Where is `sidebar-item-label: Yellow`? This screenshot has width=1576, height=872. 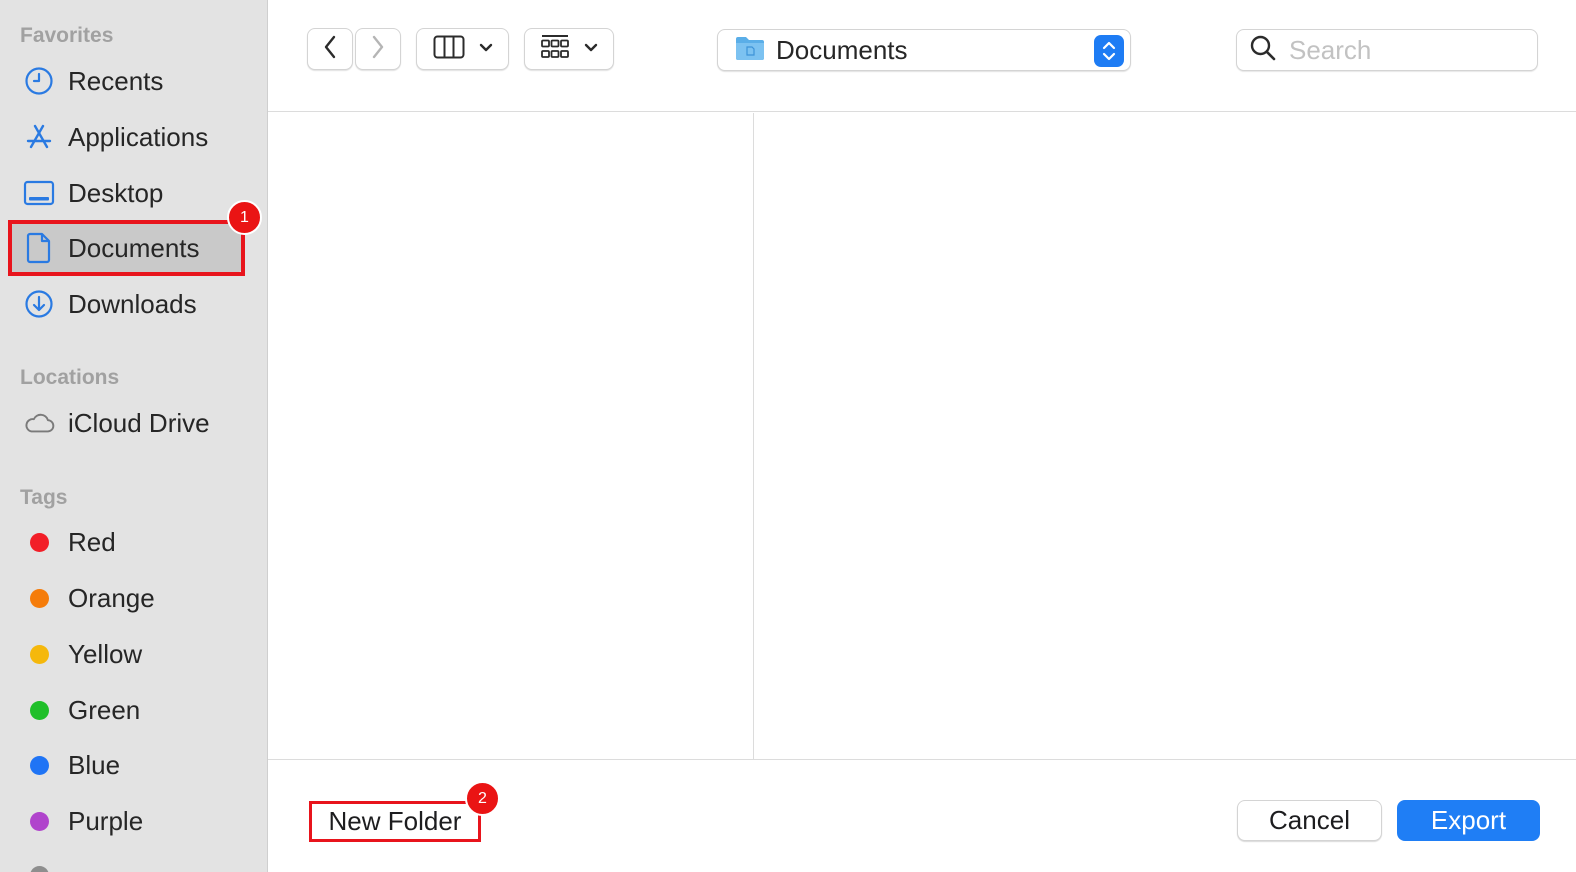
sidebar-item-label: Yellow is located at coordinates (105, 653).